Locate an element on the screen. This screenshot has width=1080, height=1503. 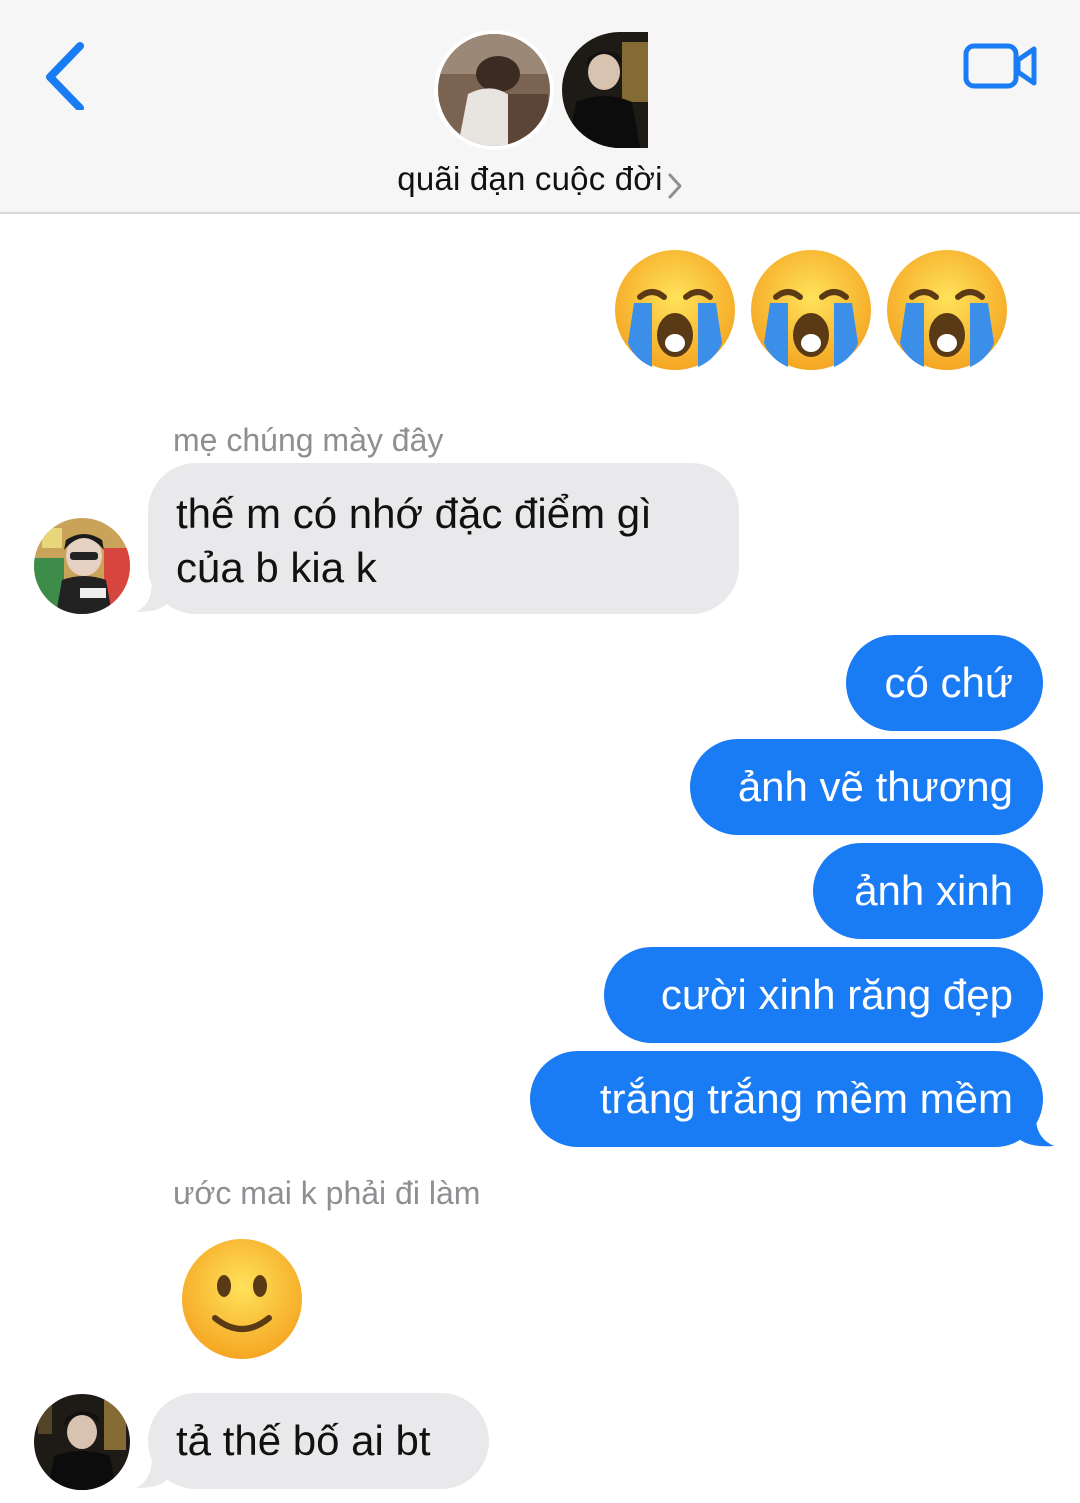
chevron-right-icon is located at coordinates (675, 186).